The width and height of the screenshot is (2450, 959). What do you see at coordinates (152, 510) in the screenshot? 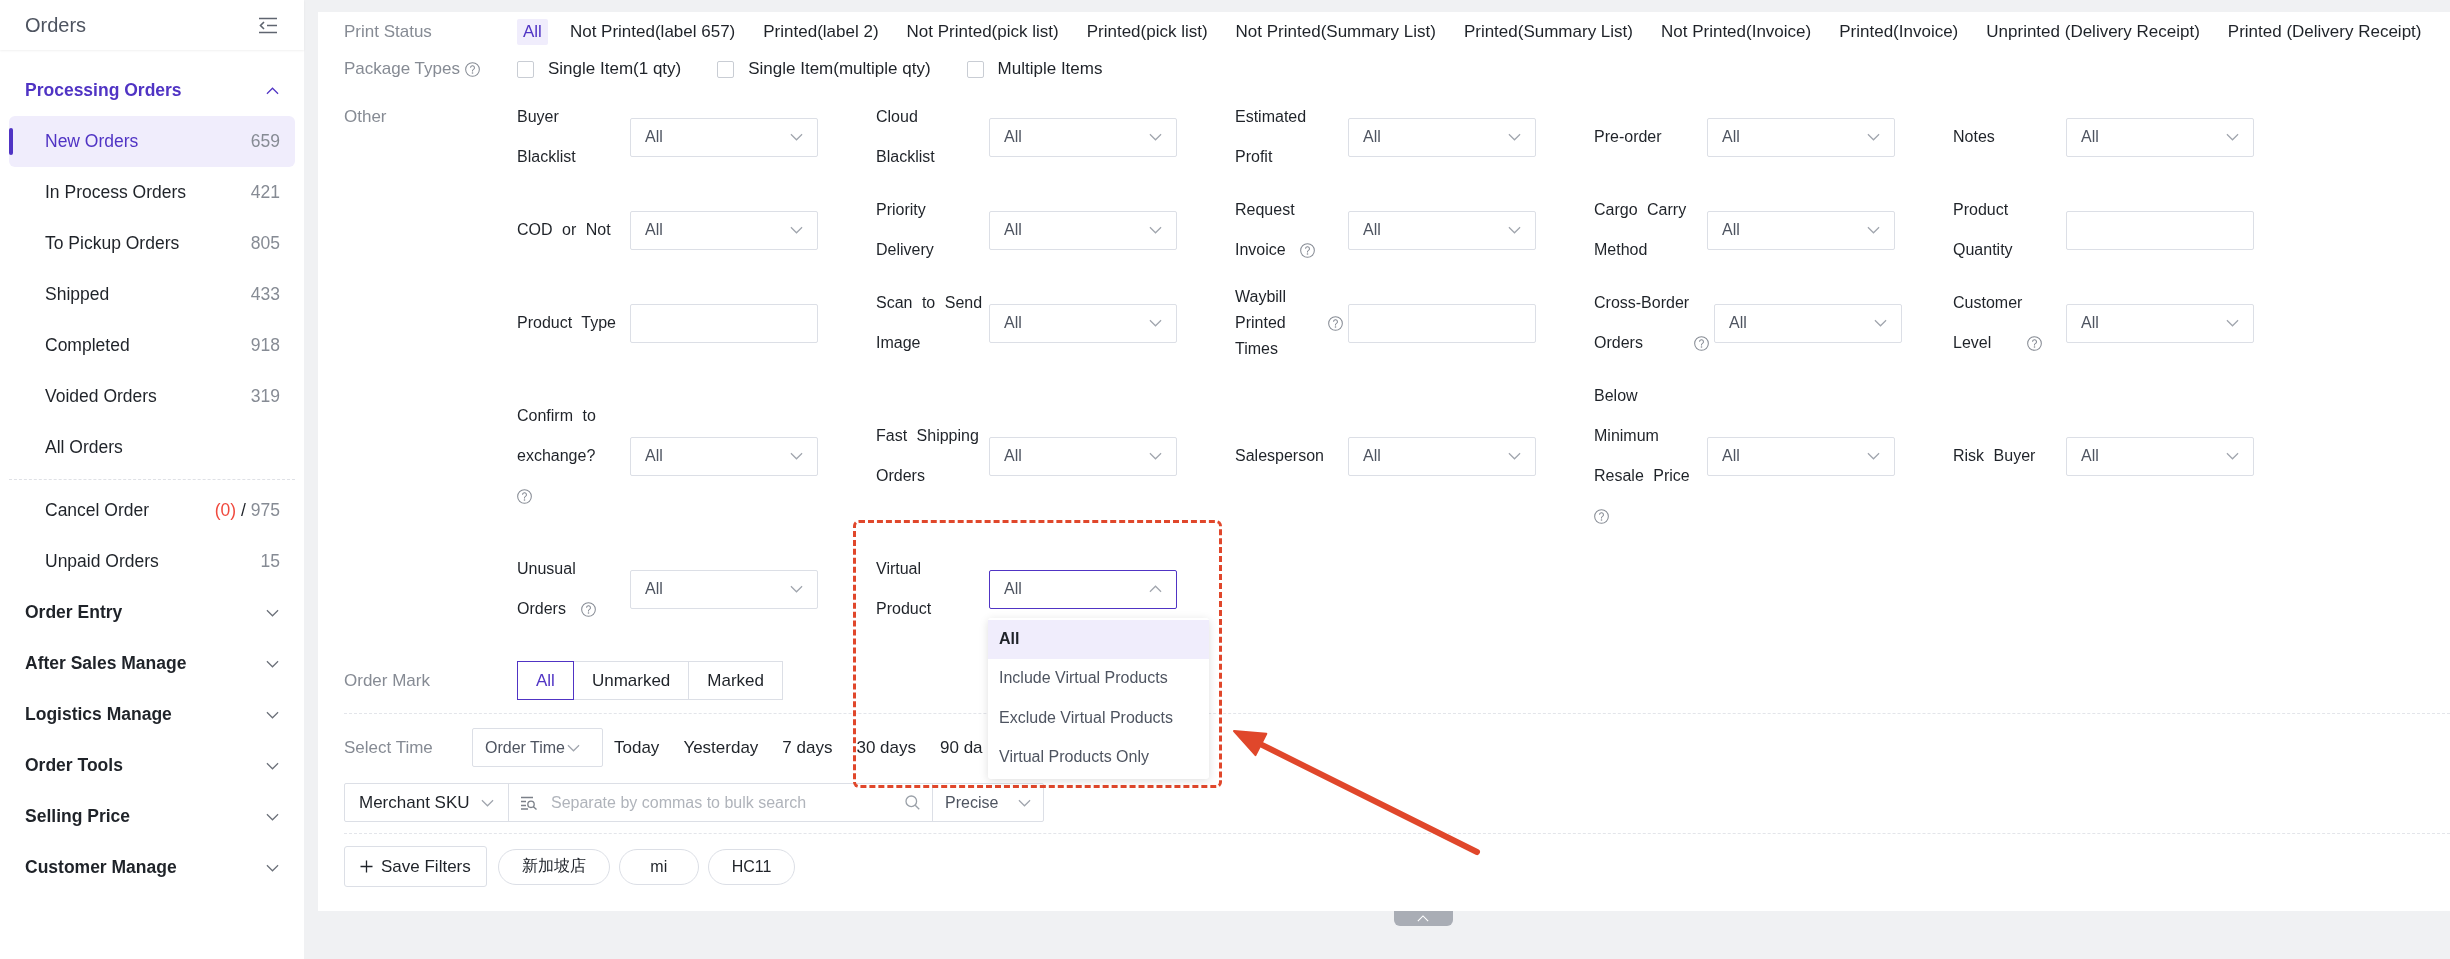
I see `nav-item: Cancel Order (0) / 975` at bounding box center [152, 510].